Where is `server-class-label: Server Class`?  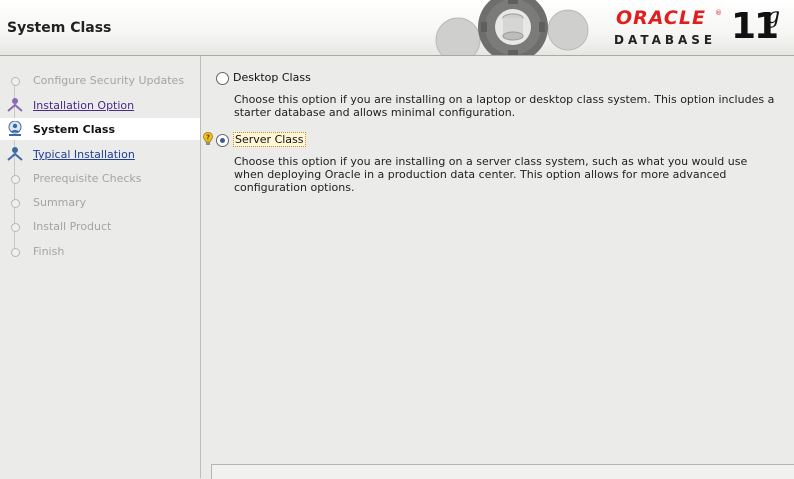
server-class-label: Server Class is located at coordinates (269, 139).